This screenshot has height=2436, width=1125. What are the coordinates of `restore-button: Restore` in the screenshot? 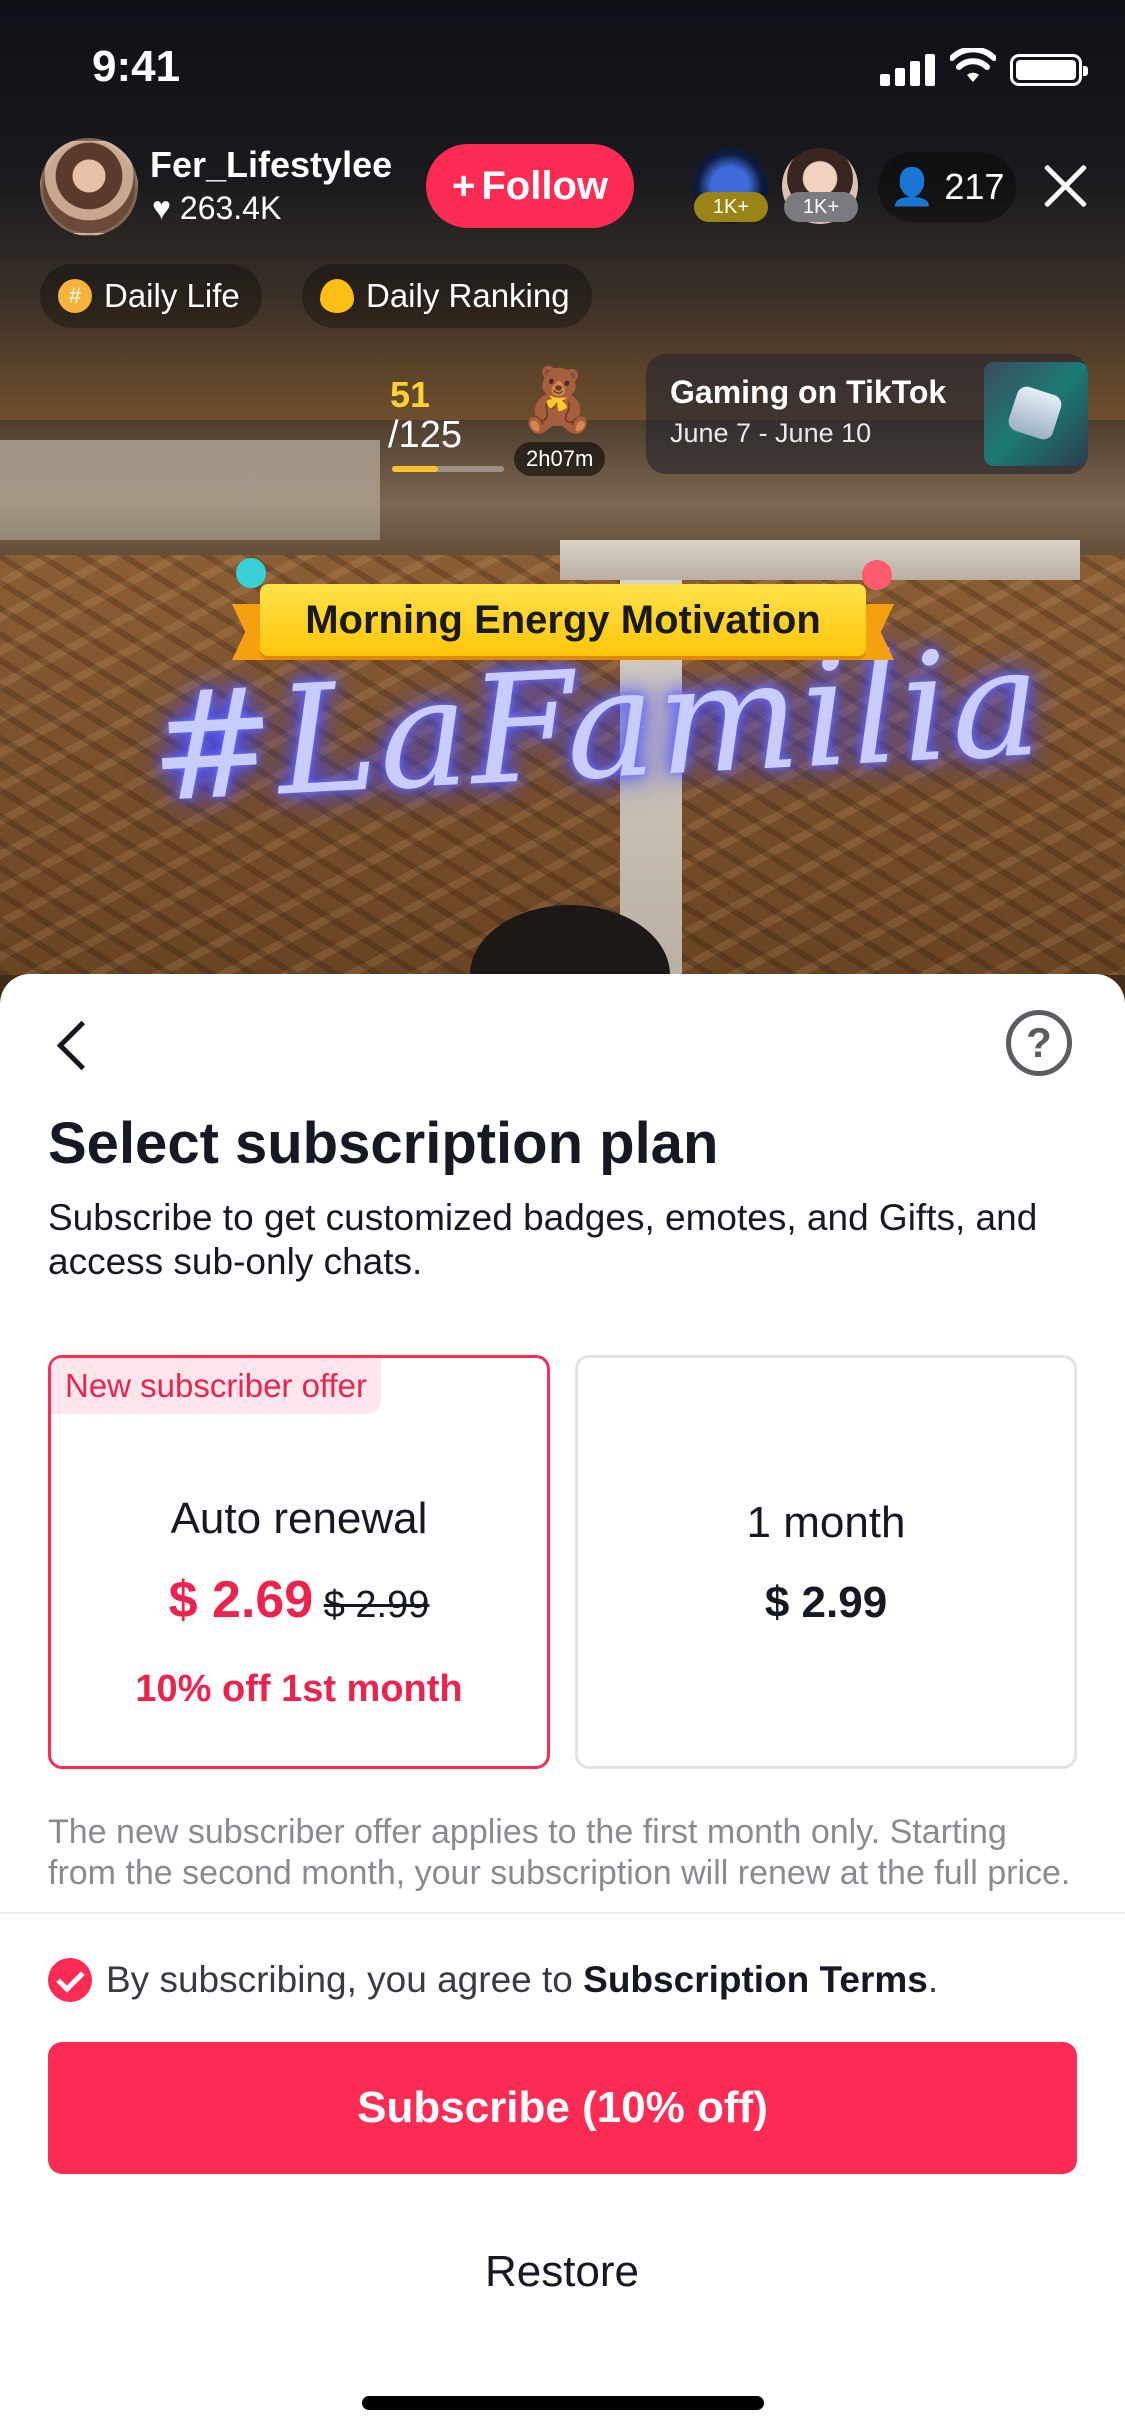 It's located at (562, 2272).